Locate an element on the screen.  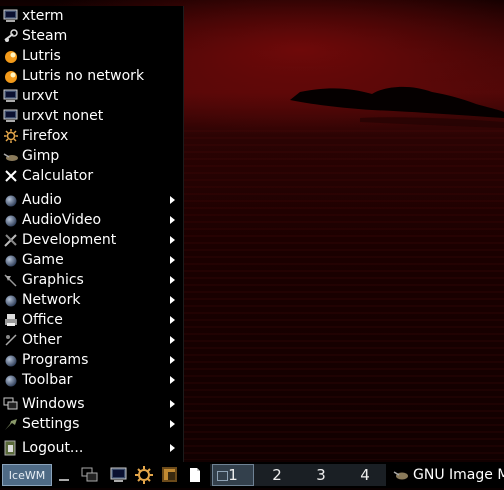
menu-item-label: urxvt is located at coordinates (40, 96).